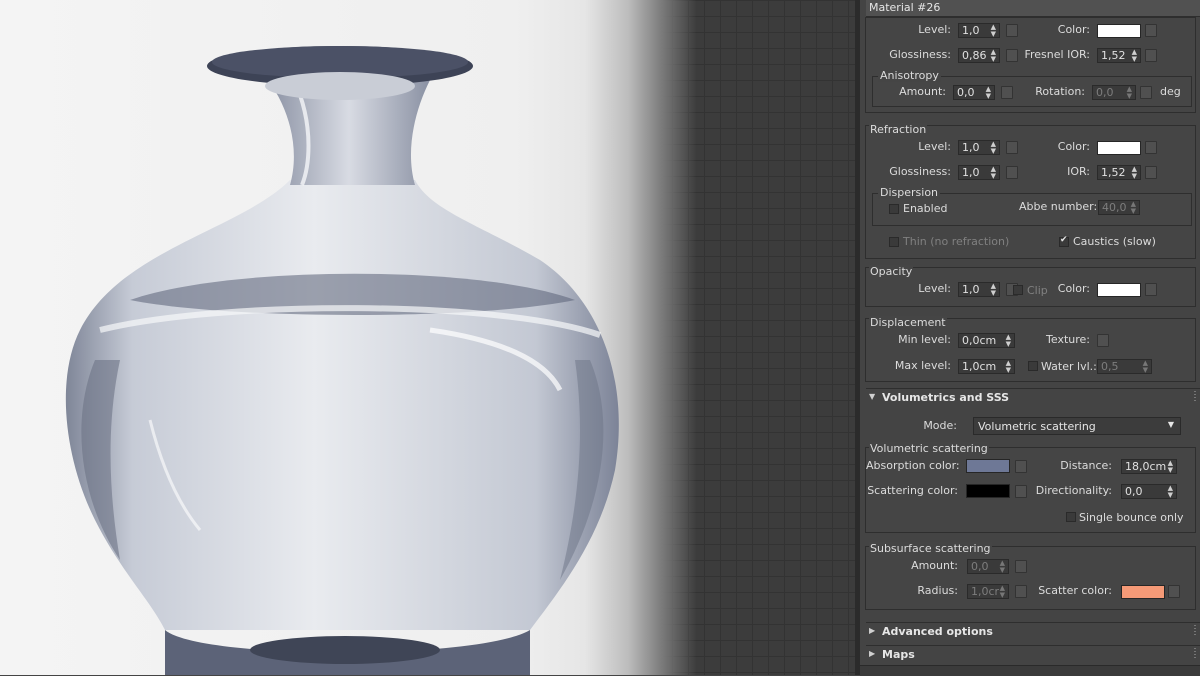  I want to click on maps-rollout-header: ▶ Maps, so click(1033, 654).